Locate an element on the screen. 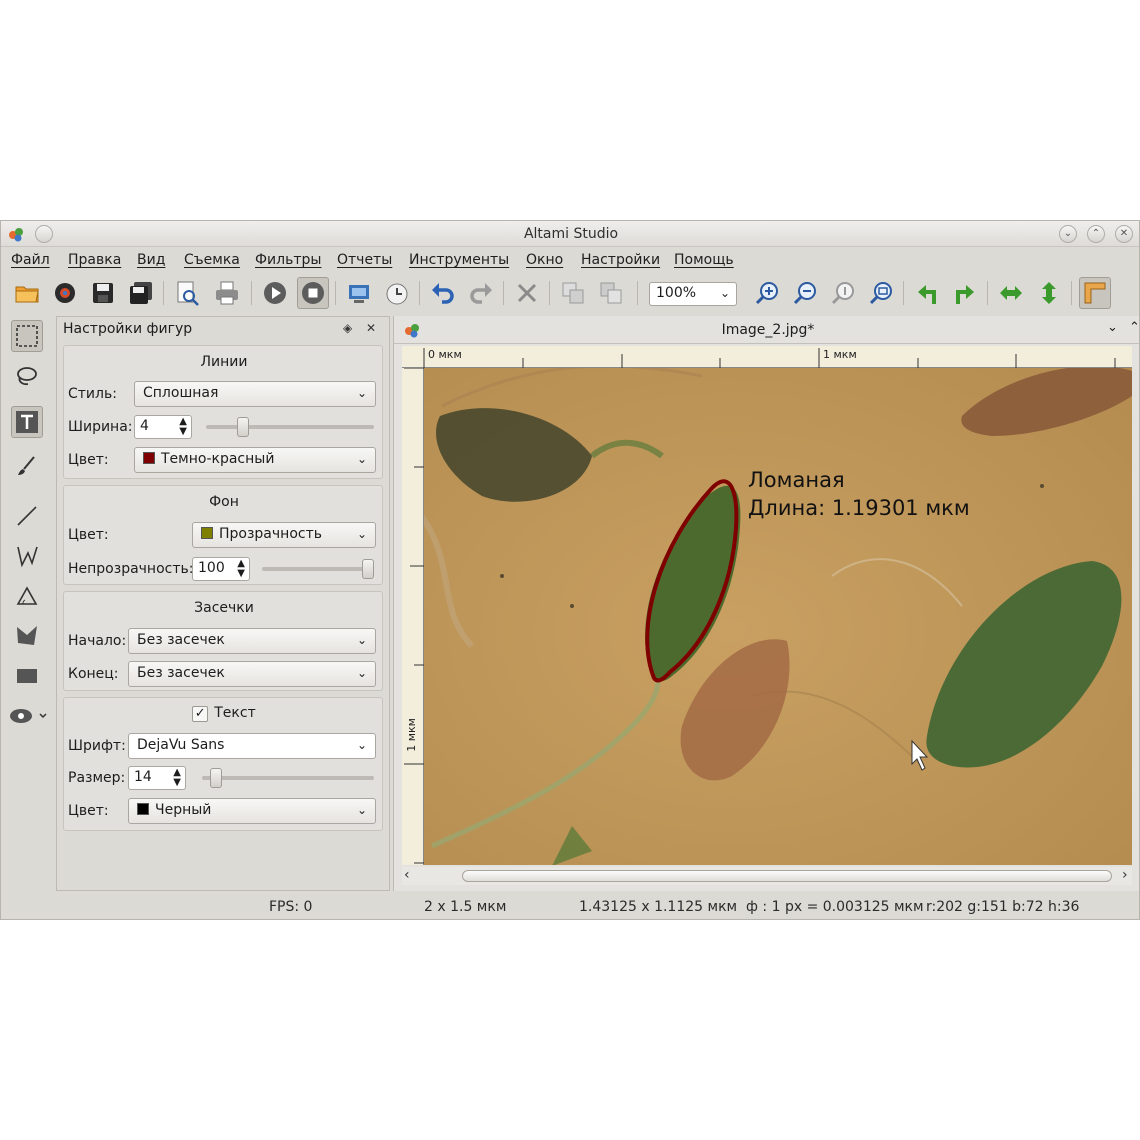 The height and width of the screenshot is (1140, 1140). close-panel-icon: ✕ is located at coordinates (371, 328).